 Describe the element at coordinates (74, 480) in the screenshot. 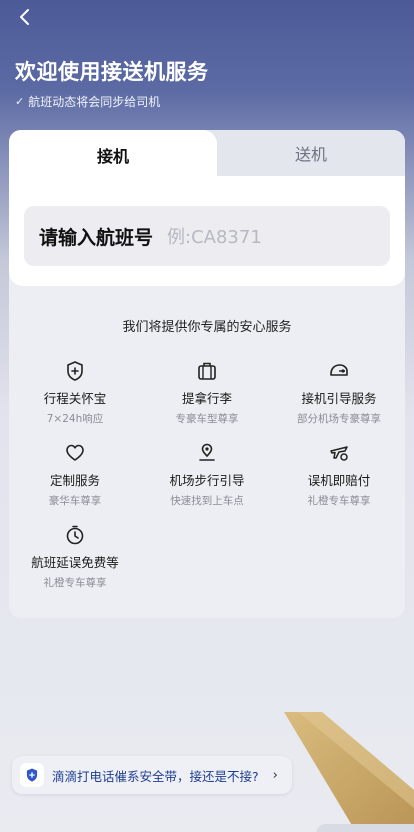

I see `service-name: 定制服务` at that location.